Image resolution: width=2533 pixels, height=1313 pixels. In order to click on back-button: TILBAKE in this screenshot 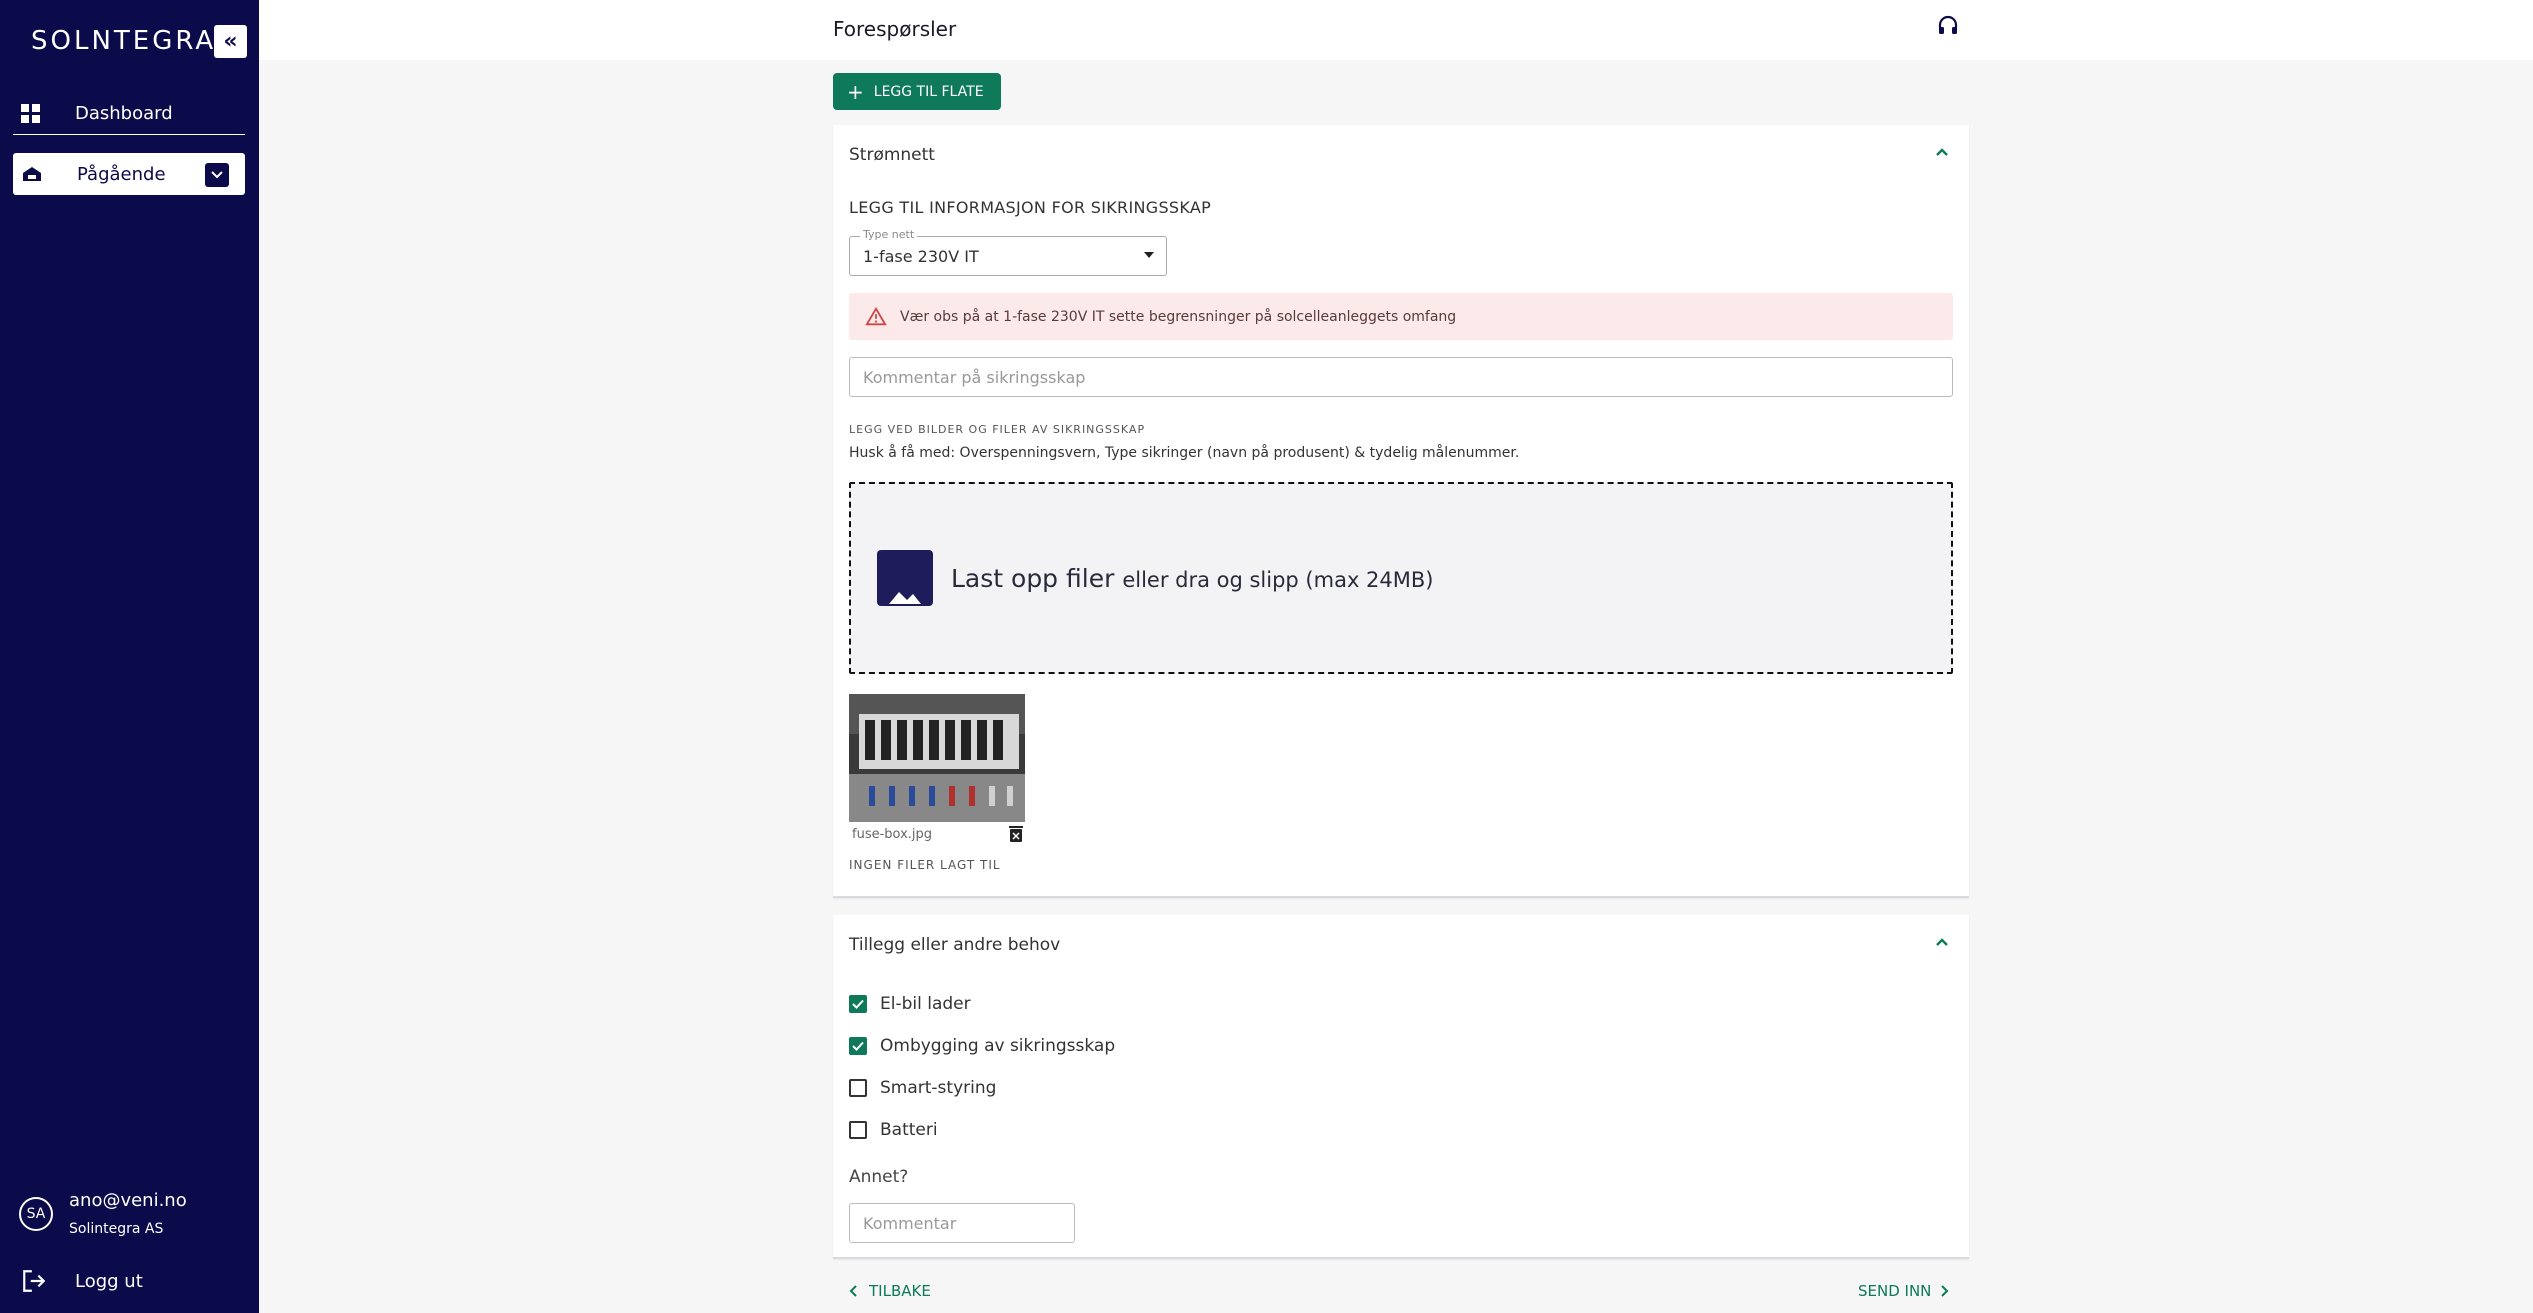, I will do `click(890, 1291)`.